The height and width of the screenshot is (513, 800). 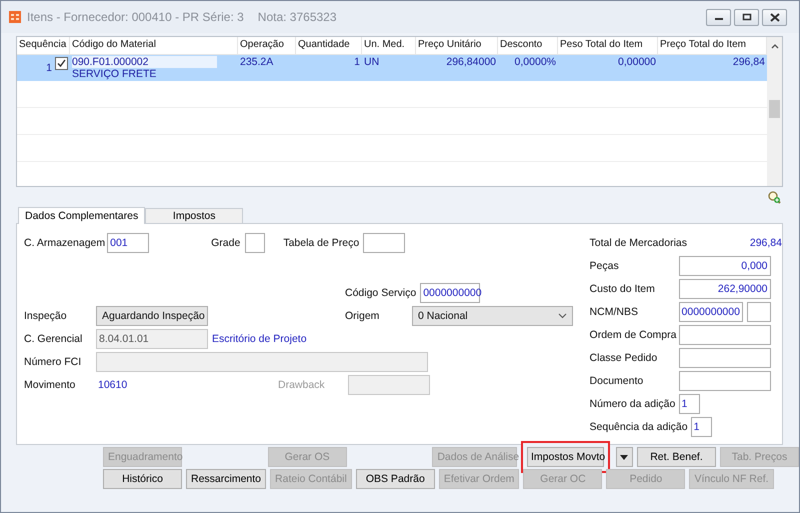 I want to click on table-cell-text: 235.2A, so click(x=257, y=62).